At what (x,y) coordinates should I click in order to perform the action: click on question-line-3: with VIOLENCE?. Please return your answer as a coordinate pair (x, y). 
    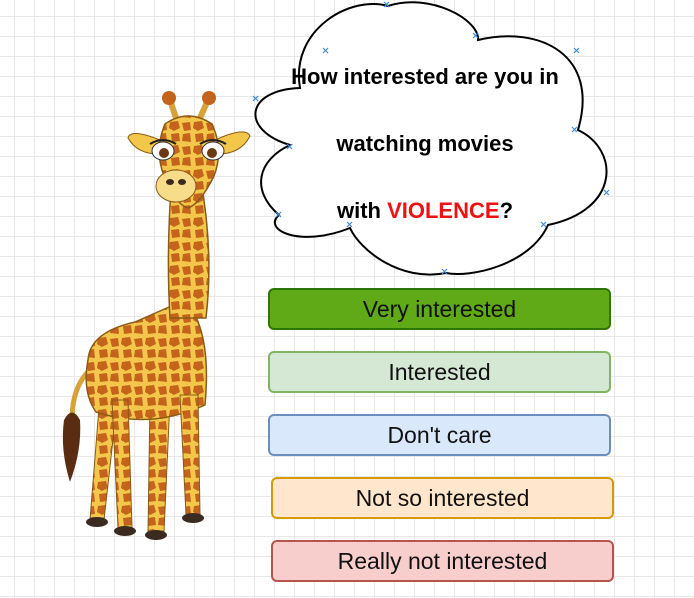
    Looking at the image, I should click on (425, 211).